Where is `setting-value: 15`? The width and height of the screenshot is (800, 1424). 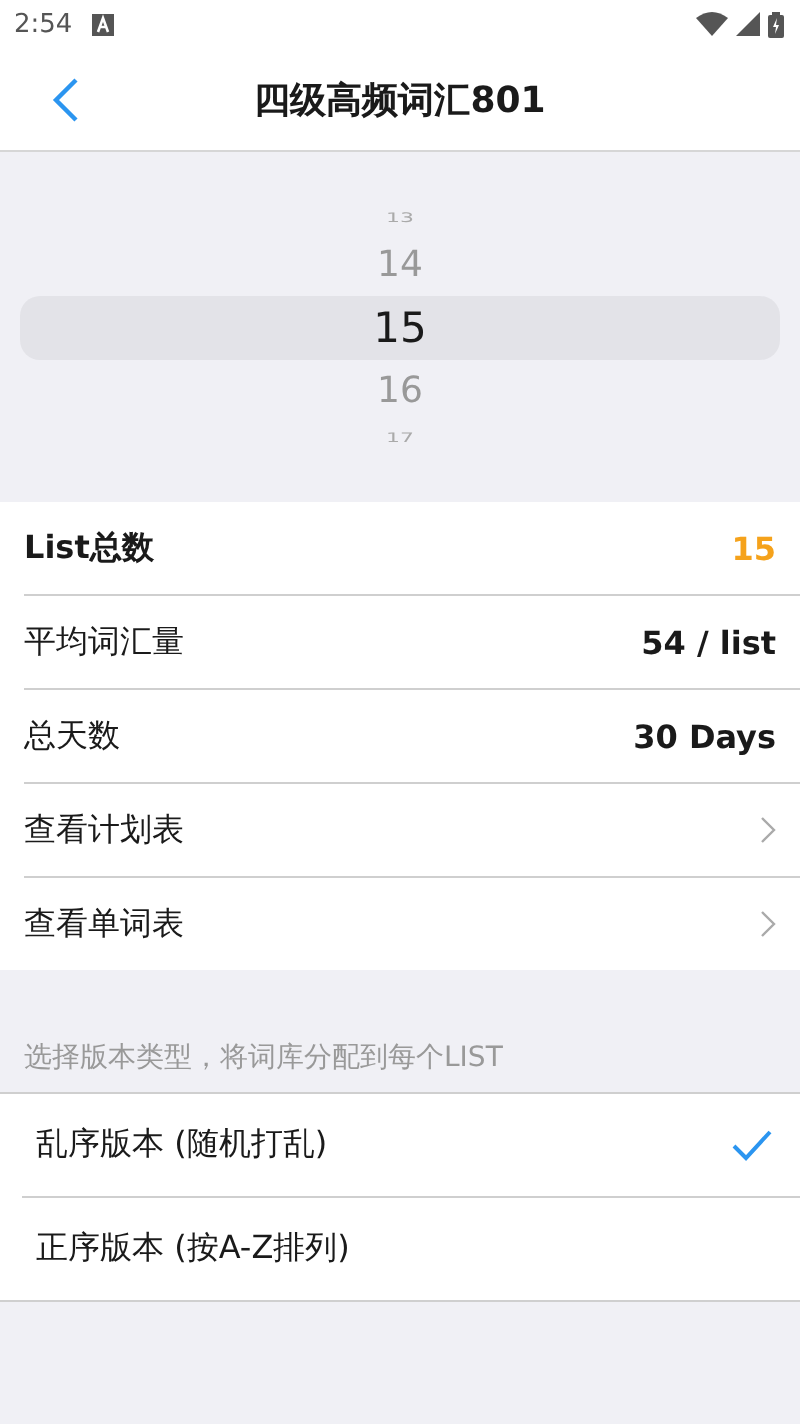 setting-value: 15 is located at coordinates (753, 548).